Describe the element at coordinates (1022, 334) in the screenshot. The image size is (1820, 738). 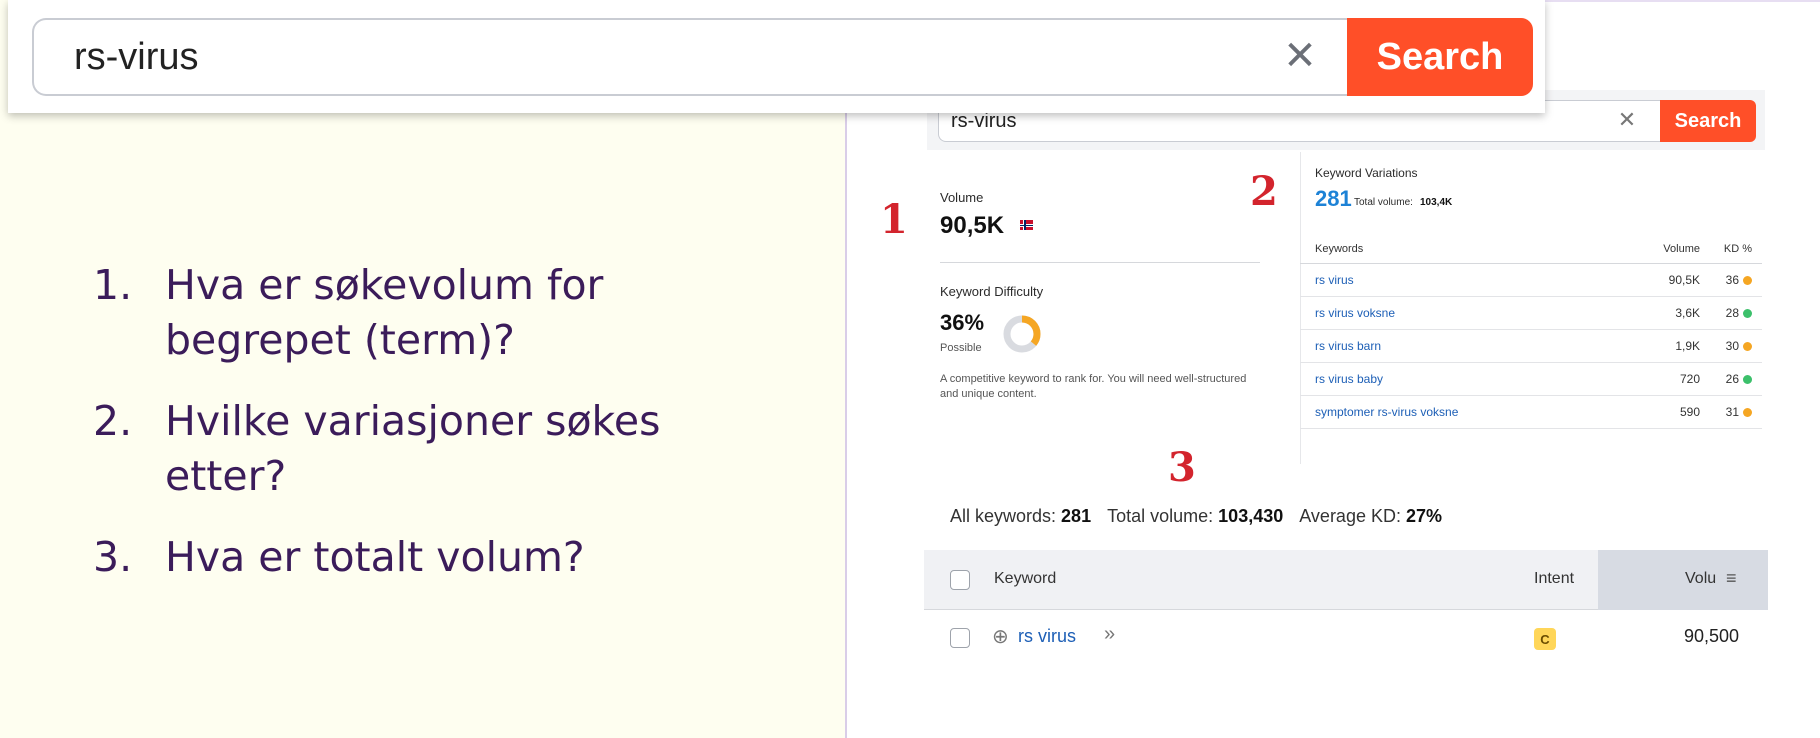
I see `difficulty-donut-icon` at that location.